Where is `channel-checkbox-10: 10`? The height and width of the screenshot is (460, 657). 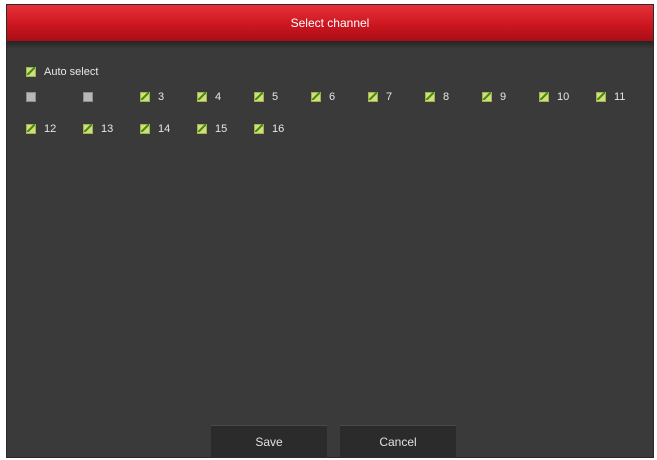
channel-checkbox-10: 10 is located at coordinates (554, 97).